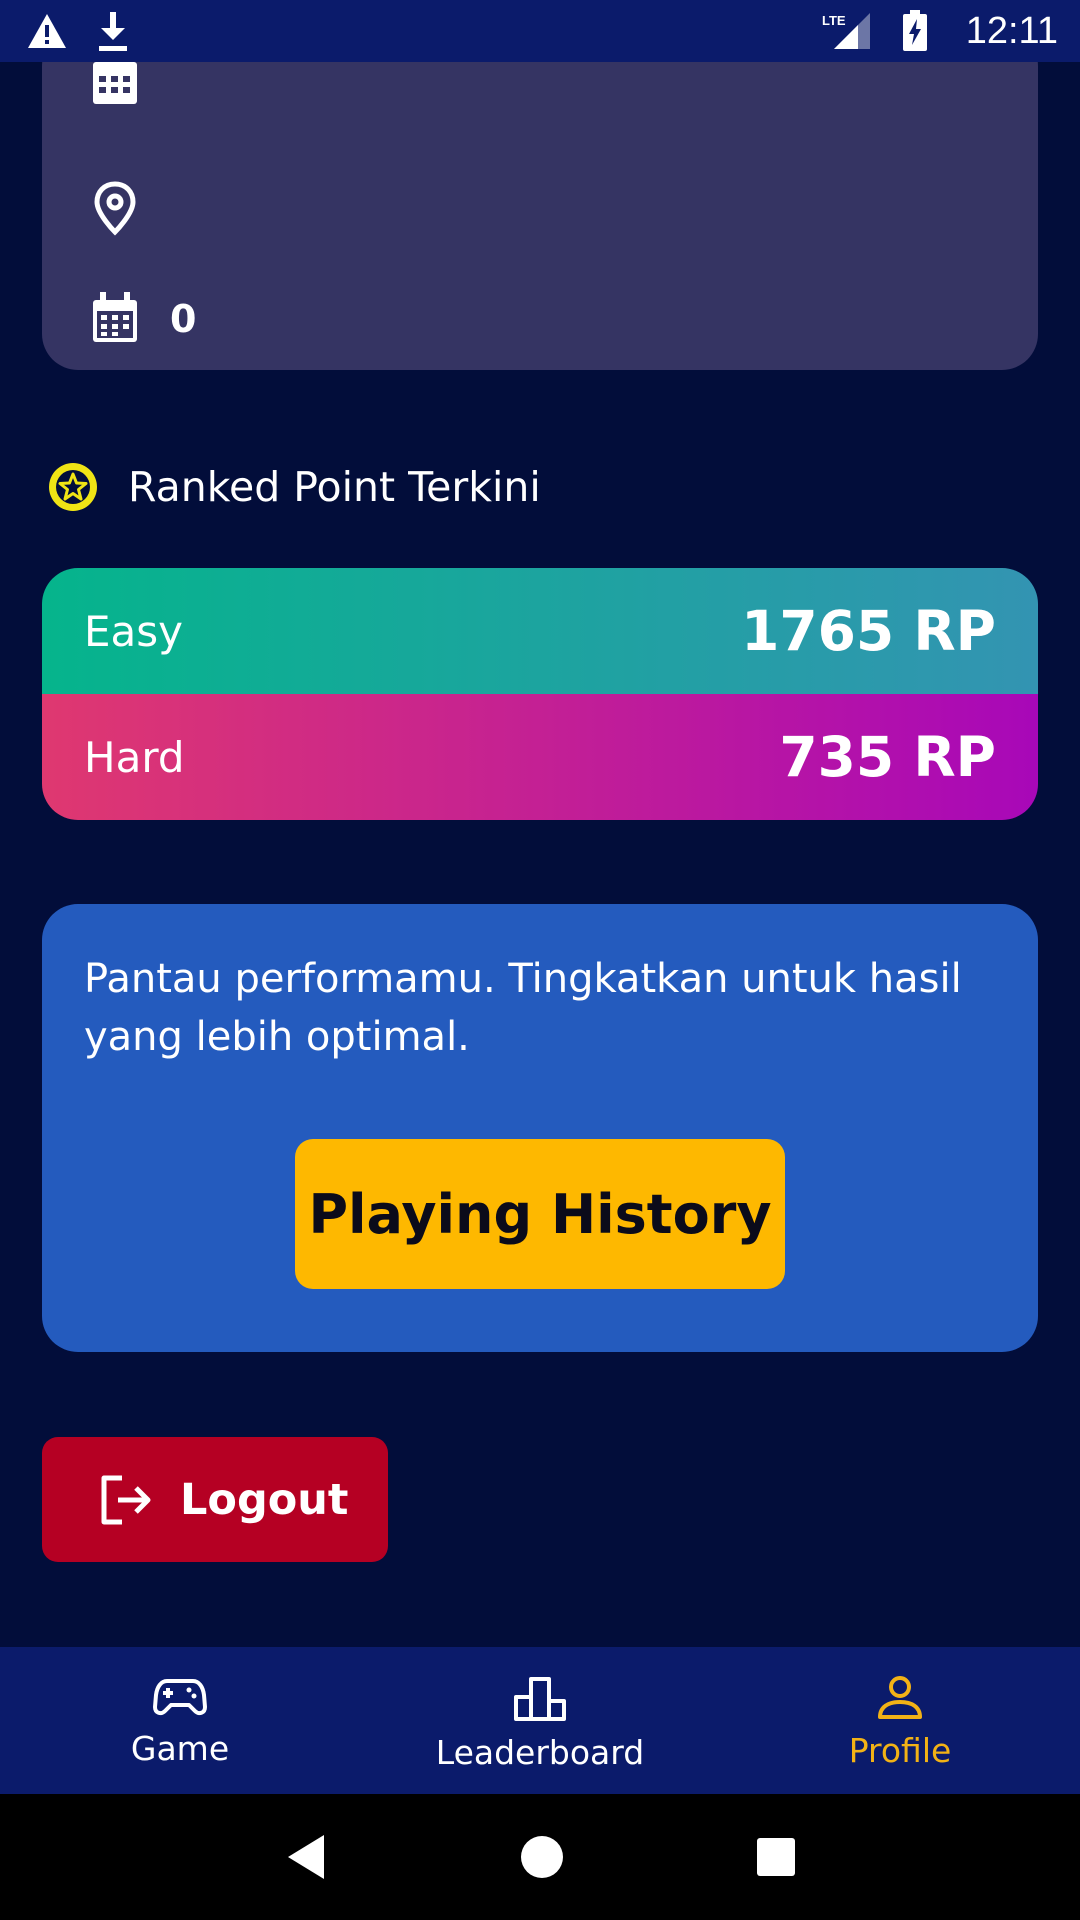 This screenshot has width=1080, height=1920. I want to click on back-icon, so click(306, 1857).